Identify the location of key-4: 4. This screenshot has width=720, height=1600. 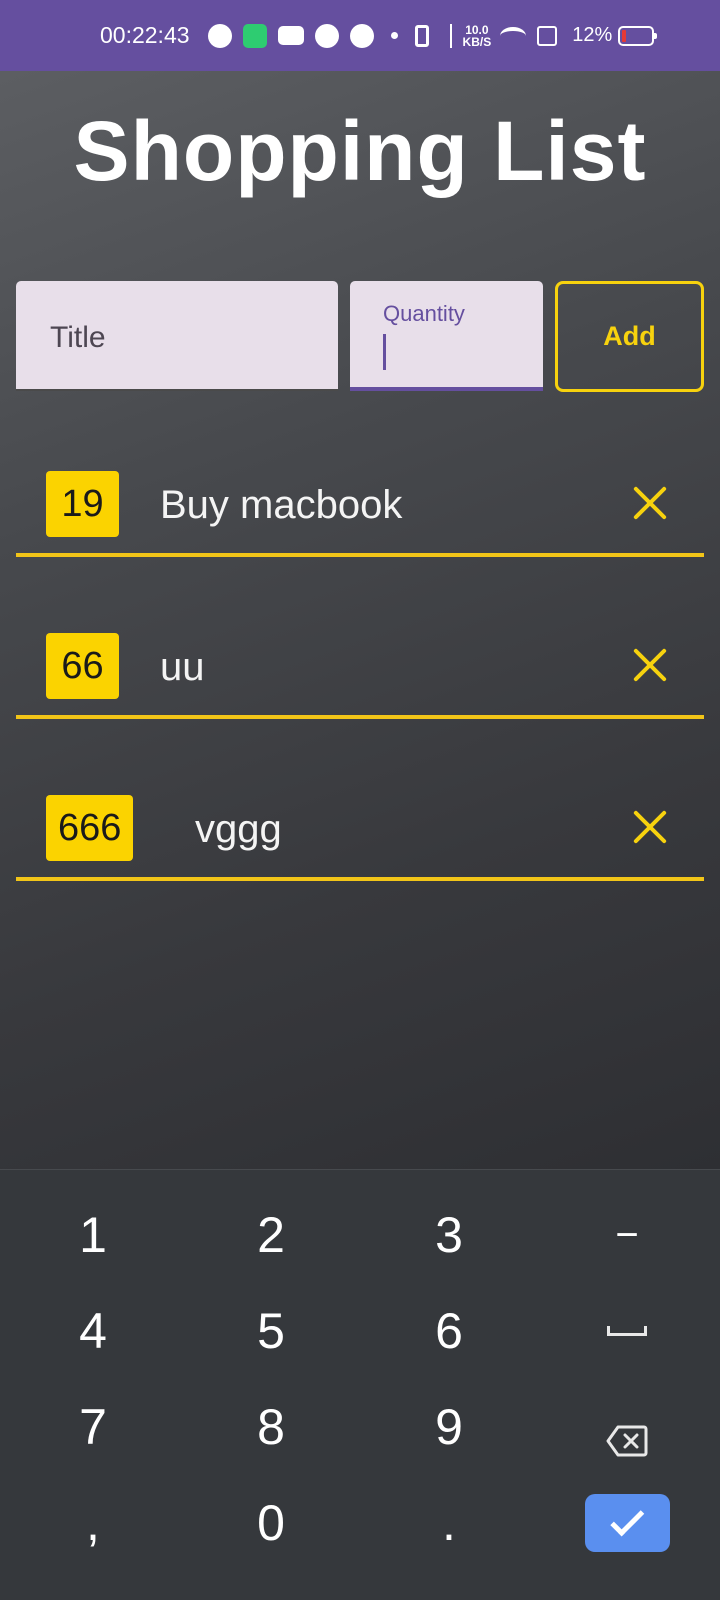
(93, 1331).